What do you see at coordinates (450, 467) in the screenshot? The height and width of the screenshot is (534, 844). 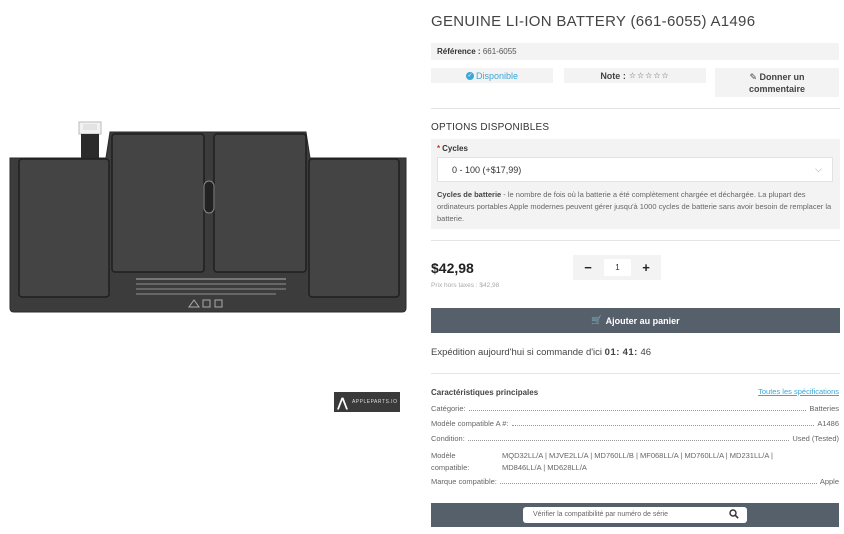 I see `spec-label: compatible:` at bounding box center [450, 467].